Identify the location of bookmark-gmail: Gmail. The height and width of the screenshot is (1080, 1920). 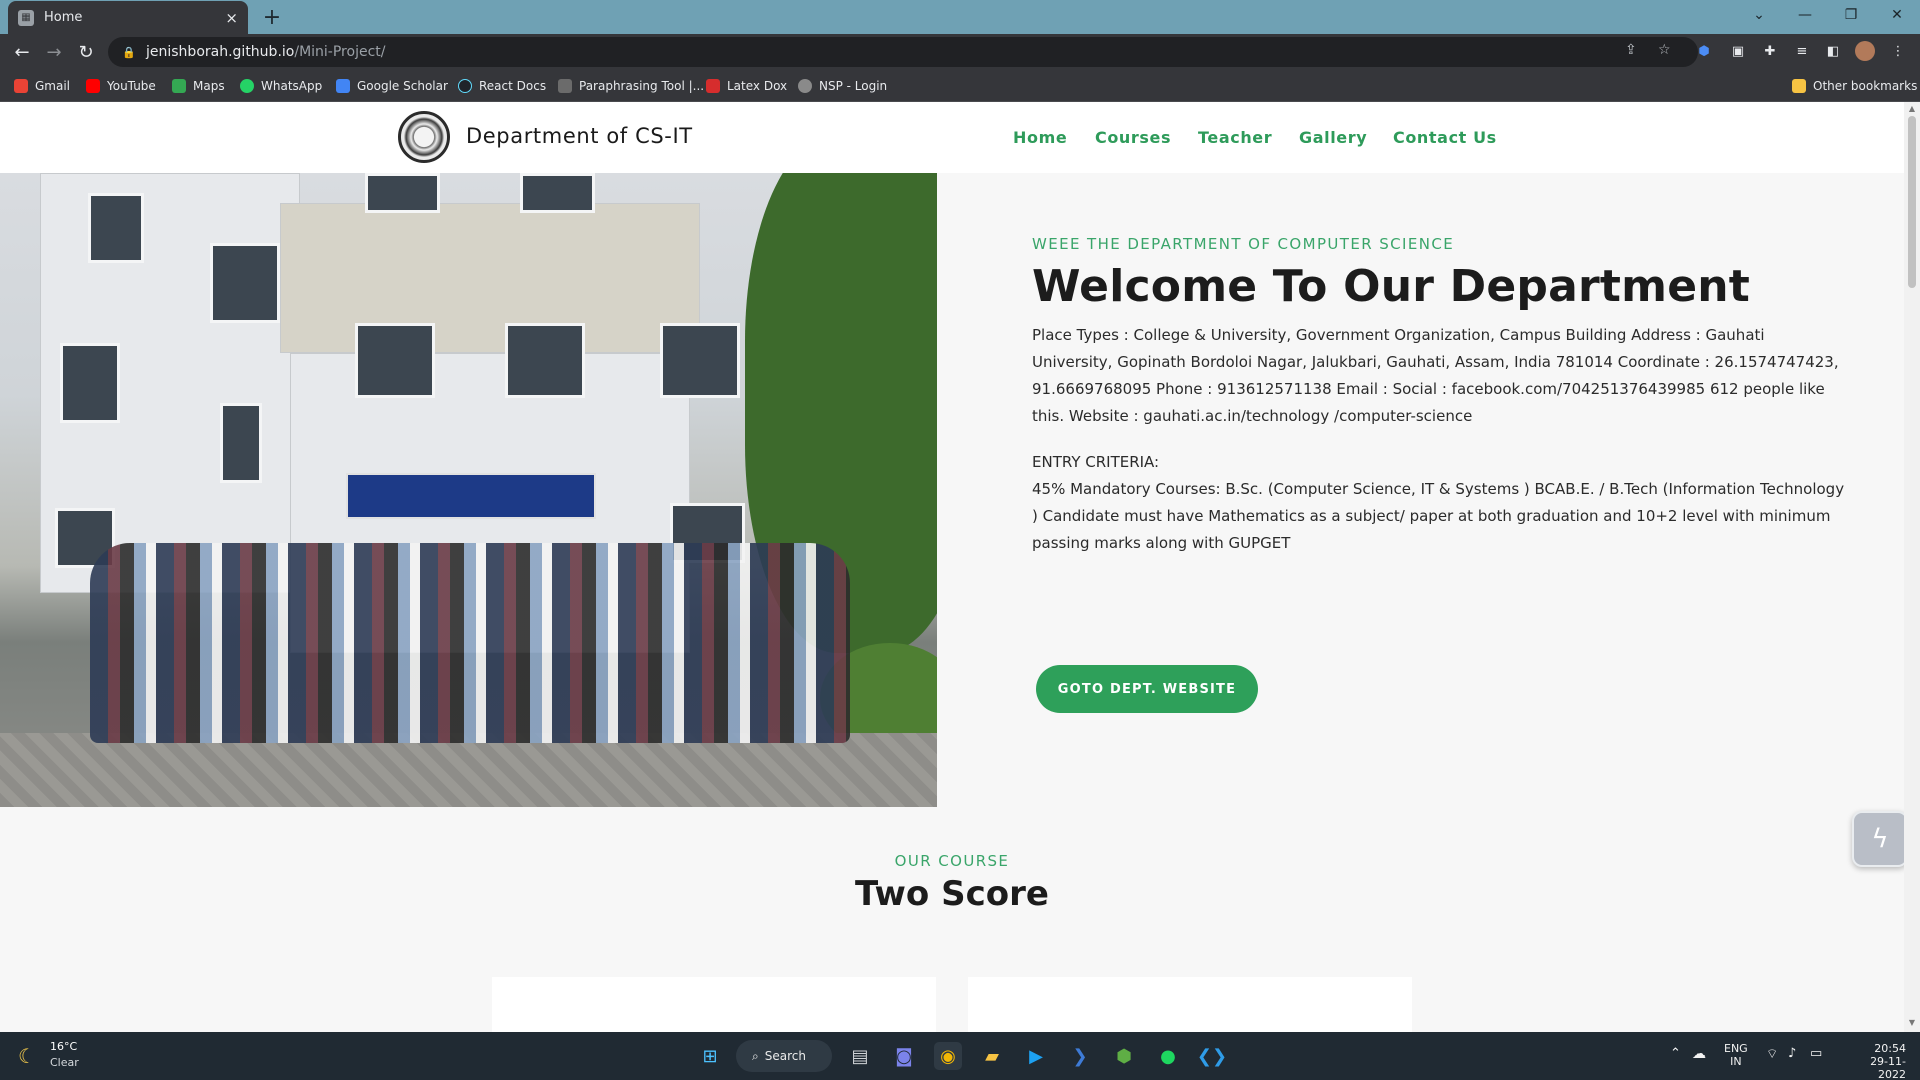
(42, 86).